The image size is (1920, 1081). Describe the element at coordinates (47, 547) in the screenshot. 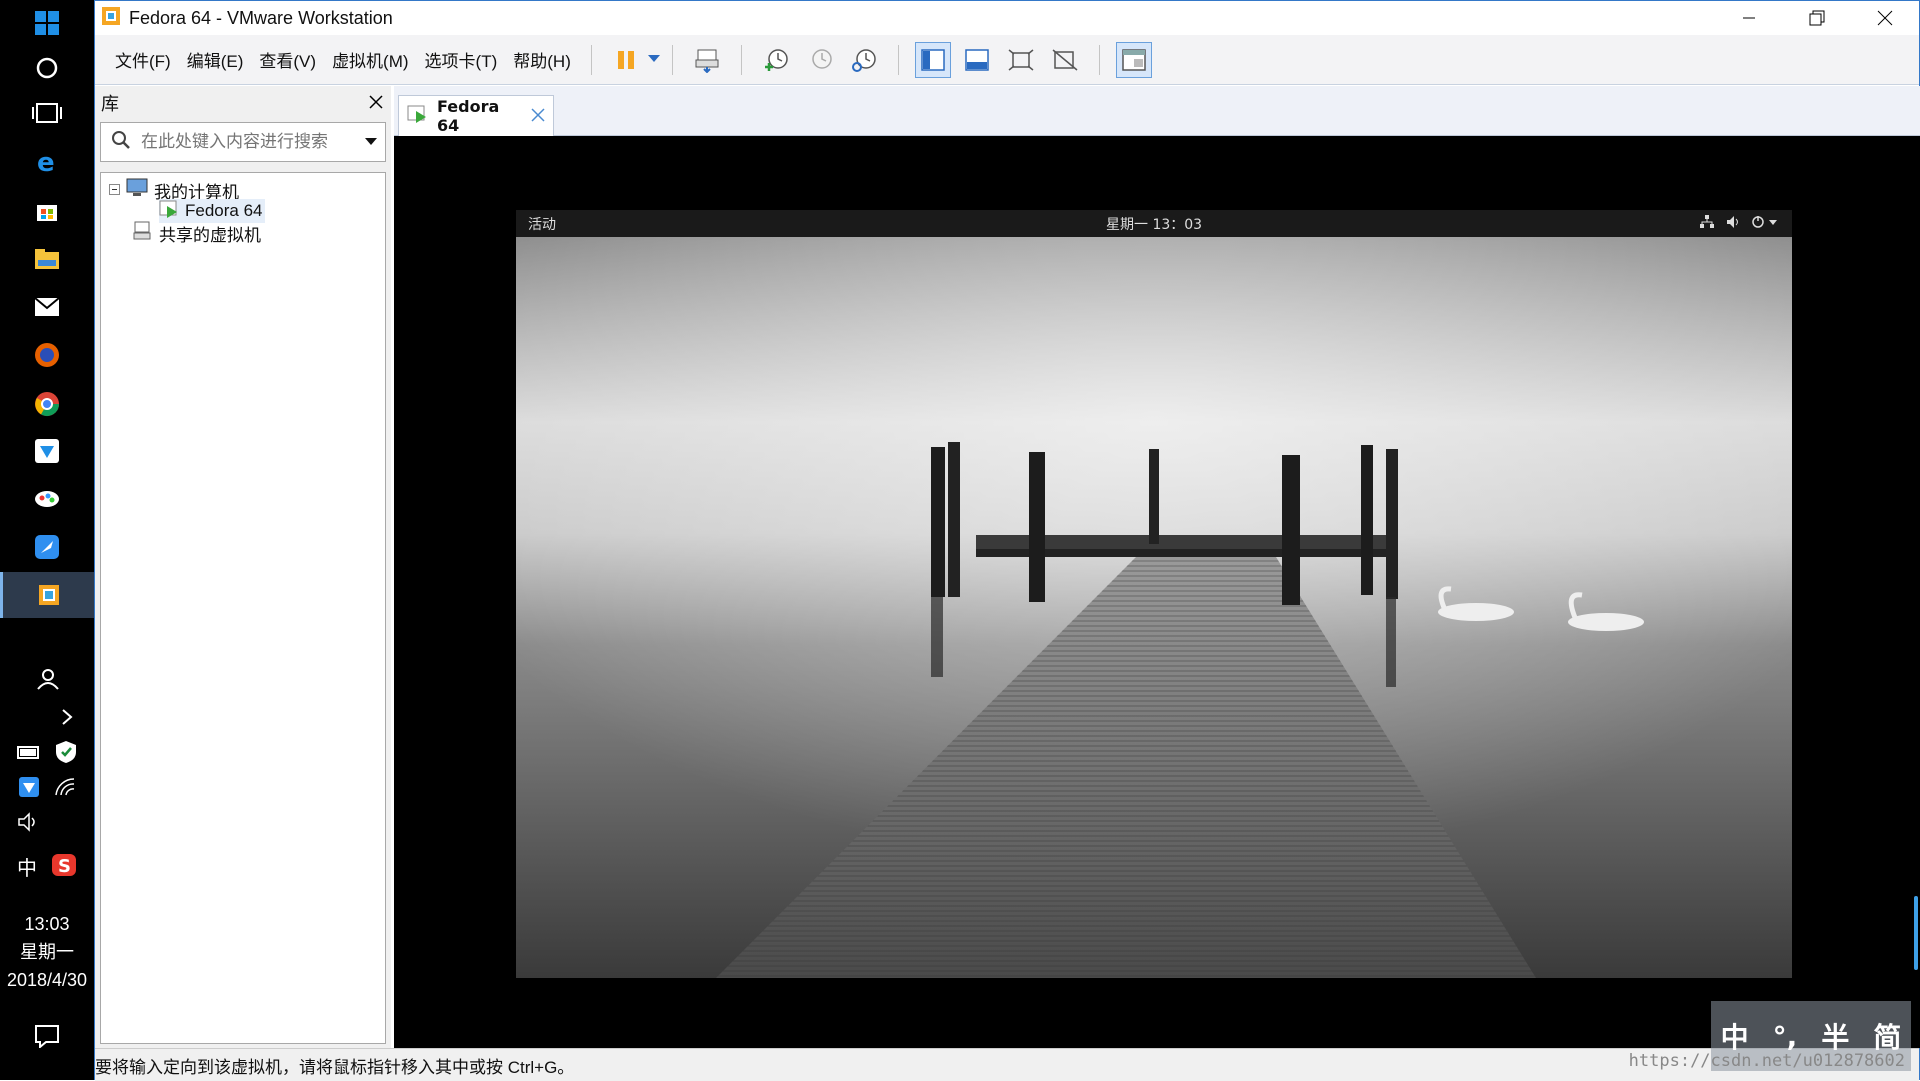

I see `feather-app-icon` at that location.